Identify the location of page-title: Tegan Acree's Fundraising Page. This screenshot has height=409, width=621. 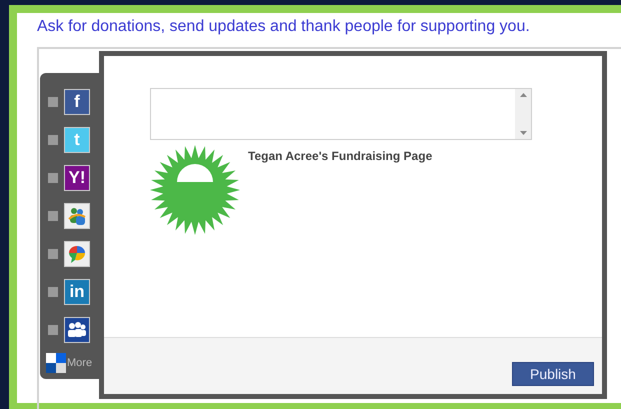
(340, 157).